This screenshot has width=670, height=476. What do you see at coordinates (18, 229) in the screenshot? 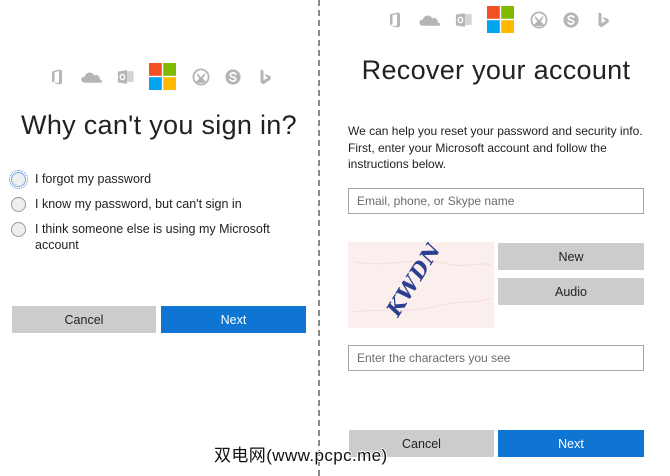
I see `radio-someone-else` at bounding box center [18, 229].